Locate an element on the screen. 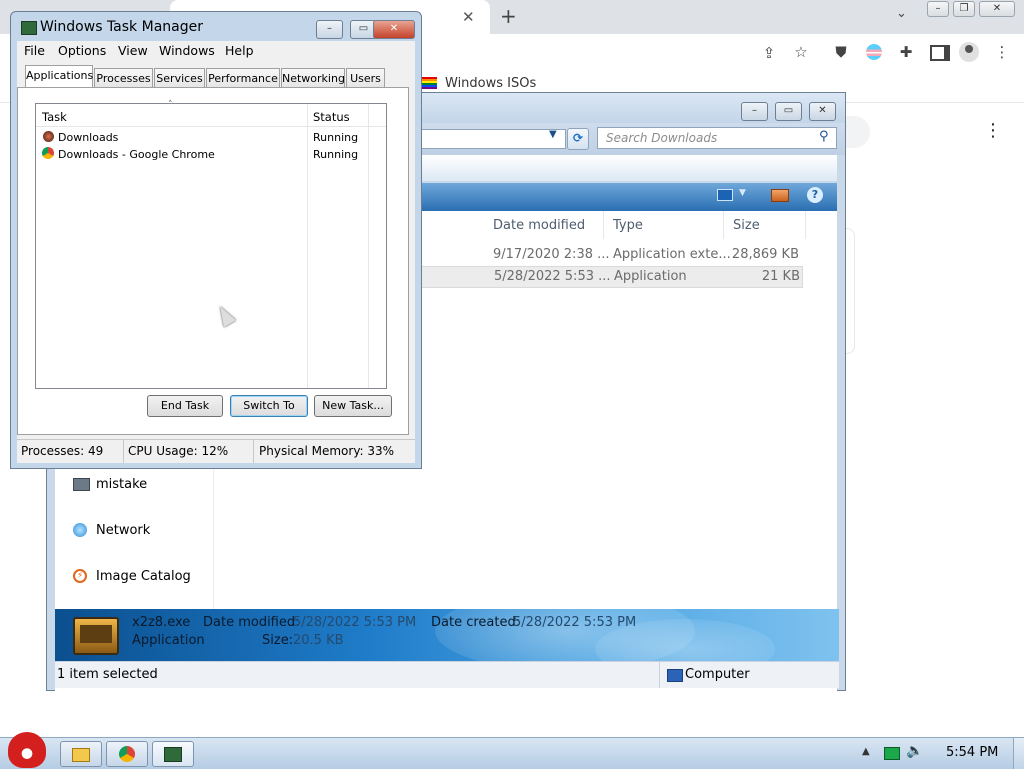  address-input is located at coordinates (493, 139).